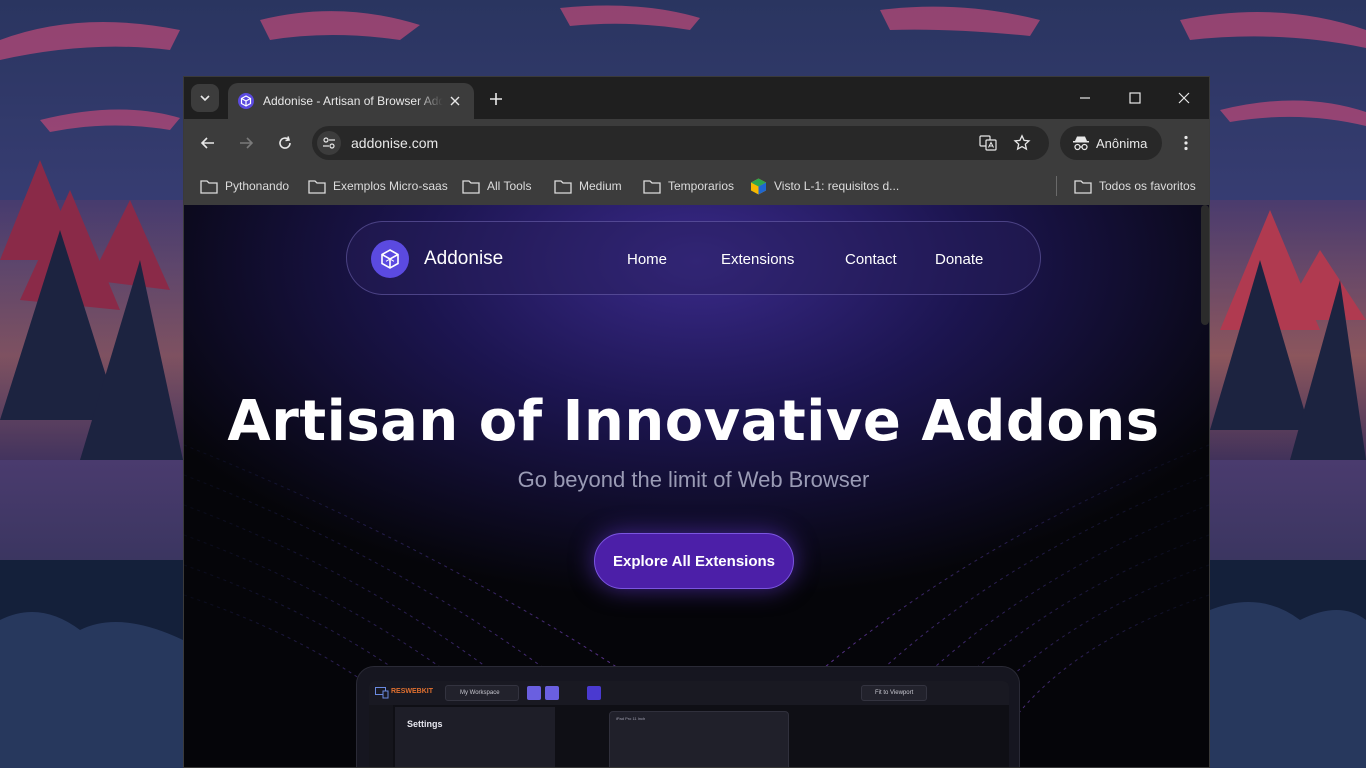 The height and width of the screenshot is (768, 1366). Describe the element at coordinates (394, 143) in the screenshot. I see `url-text: addonise.com` at that location.